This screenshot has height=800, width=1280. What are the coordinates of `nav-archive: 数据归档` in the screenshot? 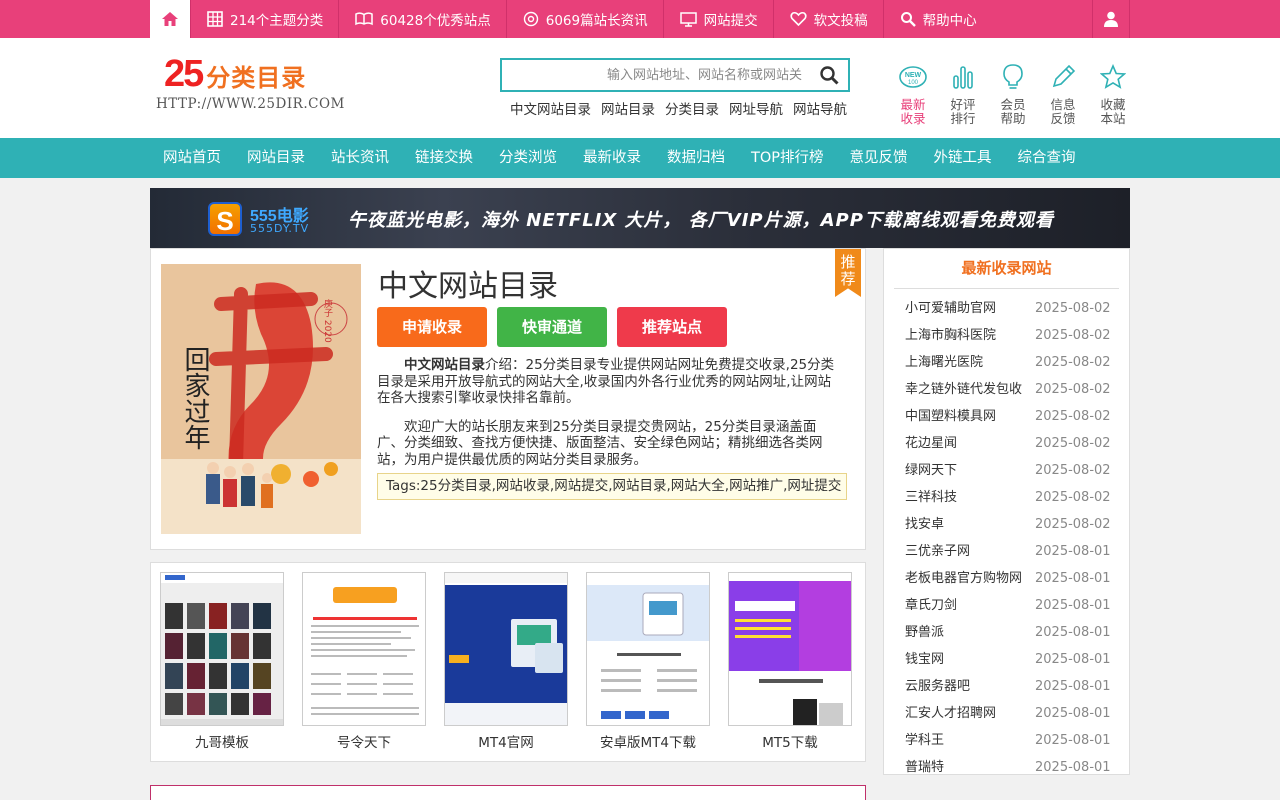 It's located at (696, 158).